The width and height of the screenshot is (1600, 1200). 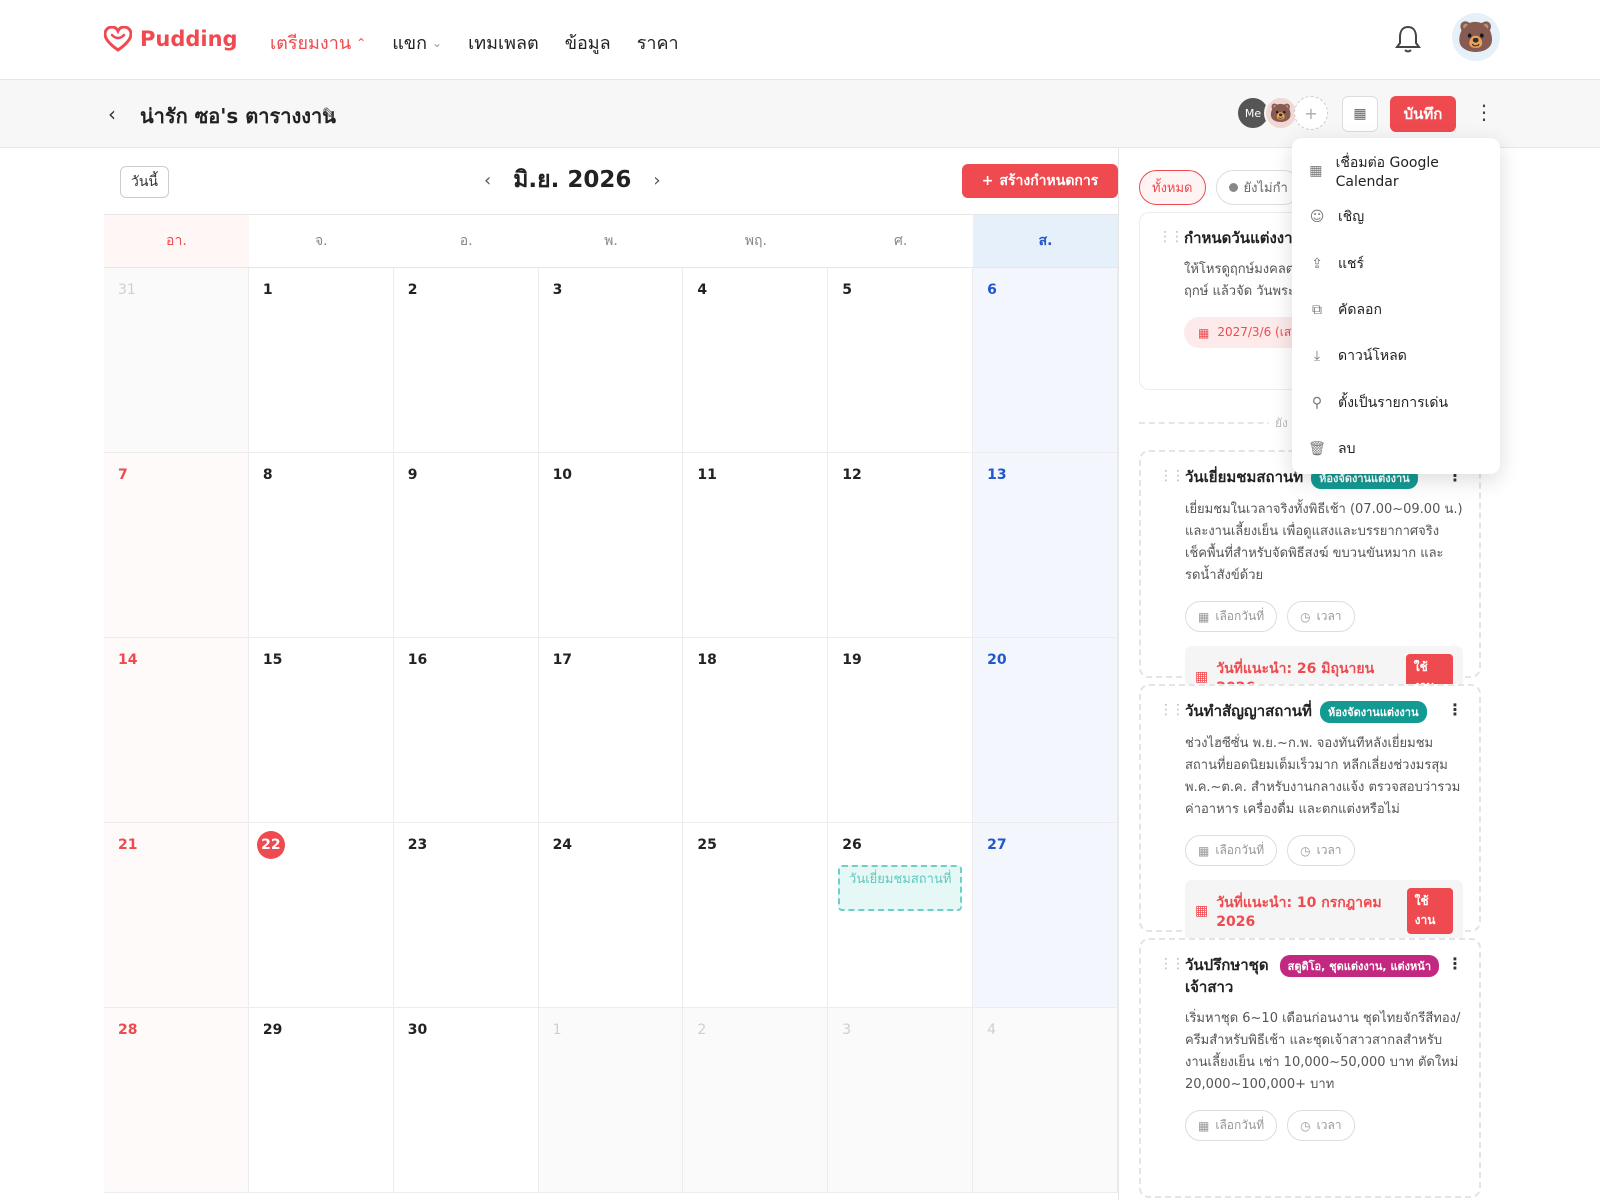 What do you see at coordinates (707, 475) in the screenshot?
I see `day-number: 11` at bounding box center [707, 475].